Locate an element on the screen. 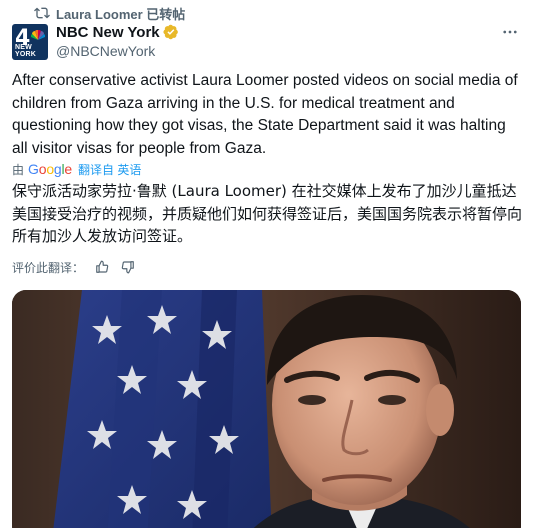 This screenshot has height=528, width=535. avatar-caption: NEW YORK is located at coordinates (26, 51).